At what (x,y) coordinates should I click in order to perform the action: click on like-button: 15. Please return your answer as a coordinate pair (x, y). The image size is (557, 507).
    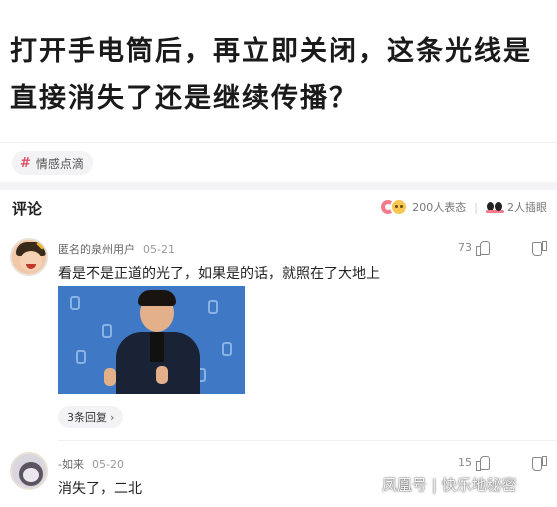
    Looking at the image, I should click on (474, 463).